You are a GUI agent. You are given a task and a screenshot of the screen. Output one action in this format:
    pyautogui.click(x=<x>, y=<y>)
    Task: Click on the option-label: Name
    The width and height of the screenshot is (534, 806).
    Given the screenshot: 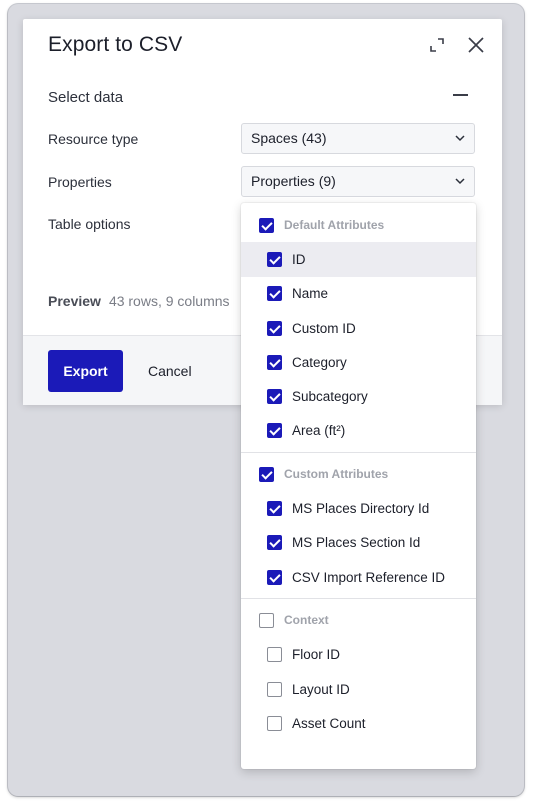 What is the action you would take?
    pyautogui.click(x=310, y=294)
    